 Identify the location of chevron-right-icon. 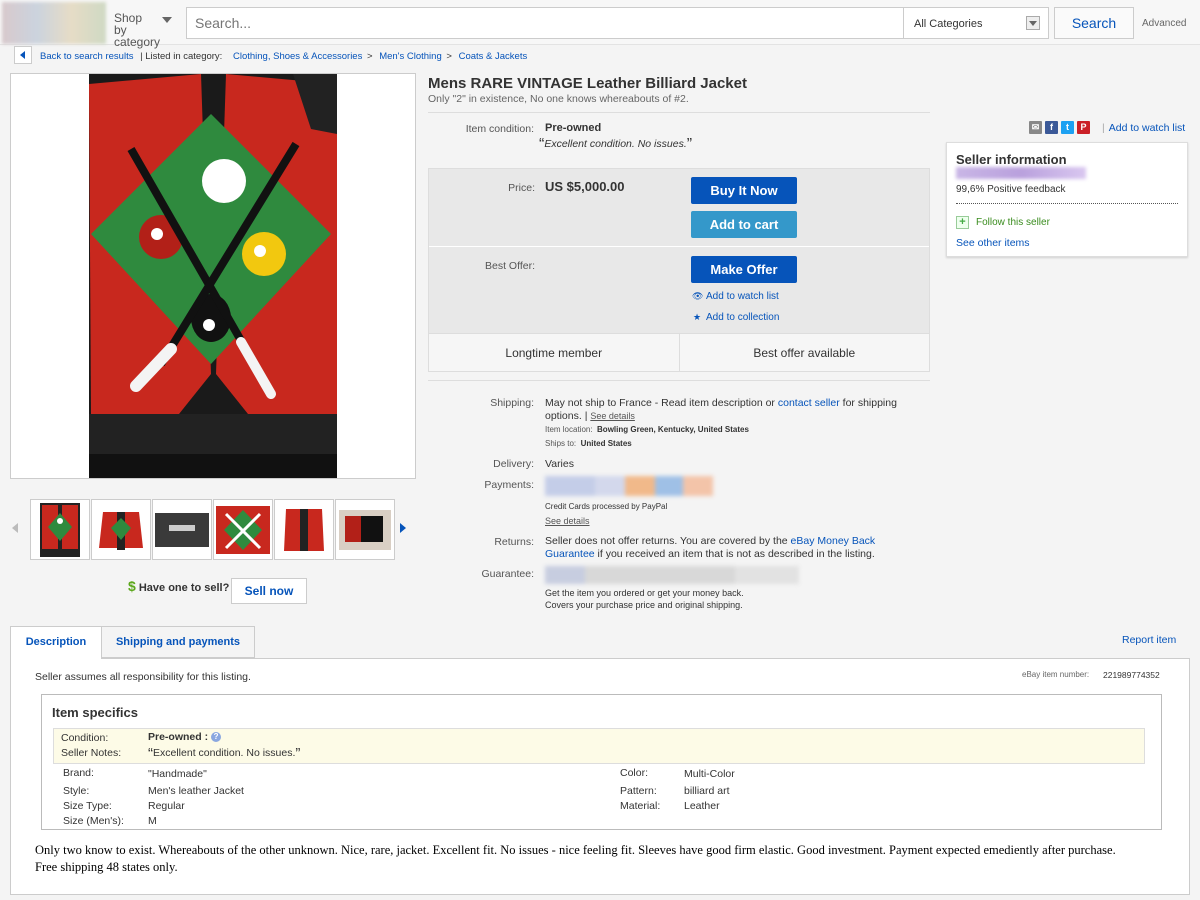
(403, 528).